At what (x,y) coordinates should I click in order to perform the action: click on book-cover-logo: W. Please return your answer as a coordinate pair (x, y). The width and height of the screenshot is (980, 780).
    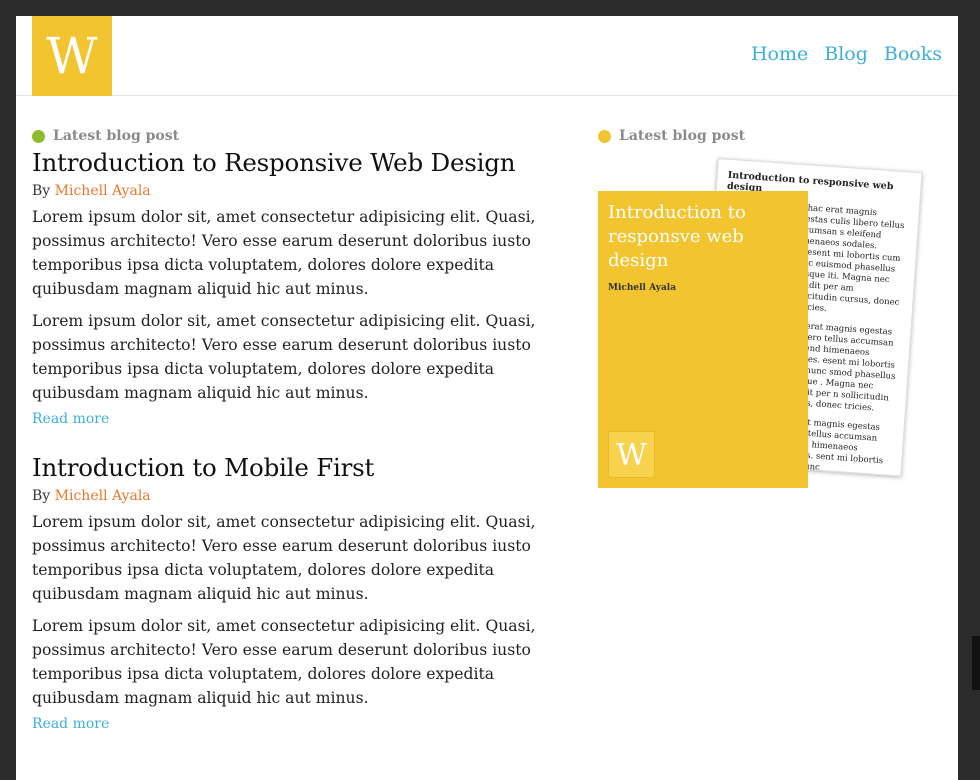
    Looking at the image, I should click on (631, 454).